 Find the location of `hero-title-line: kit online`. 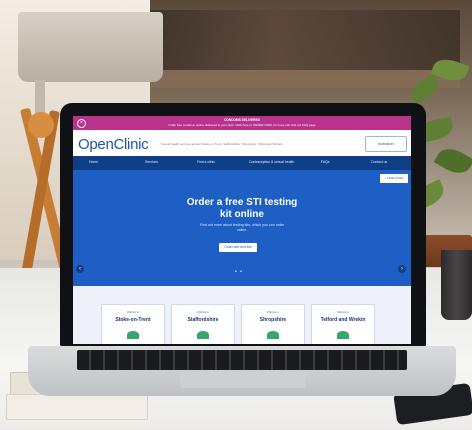

hero-title-line: kit online is located at coordinates (242, 214).